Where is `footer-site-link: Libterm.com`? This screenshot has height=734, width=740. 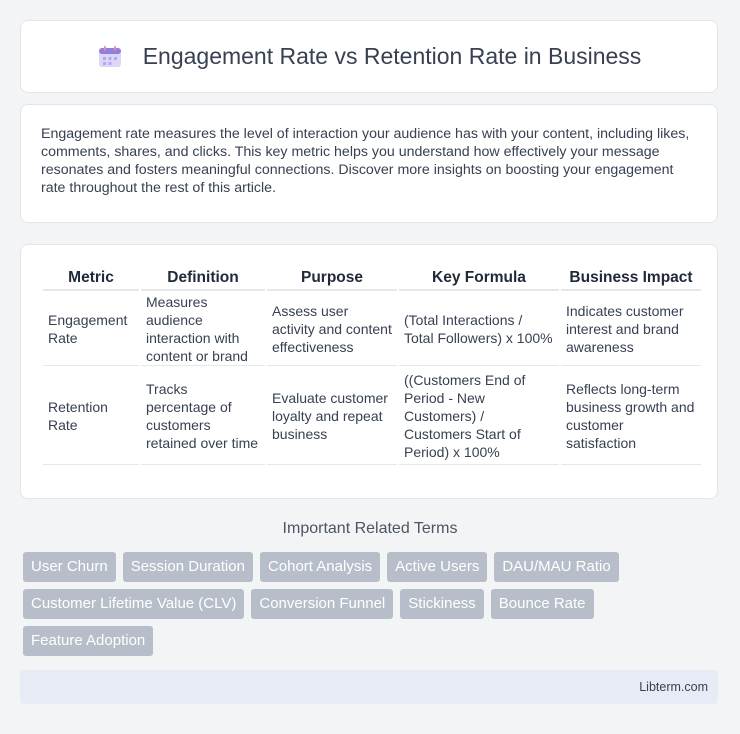 footer-site-link: Libterm.com is located at coordinates (673, 687).